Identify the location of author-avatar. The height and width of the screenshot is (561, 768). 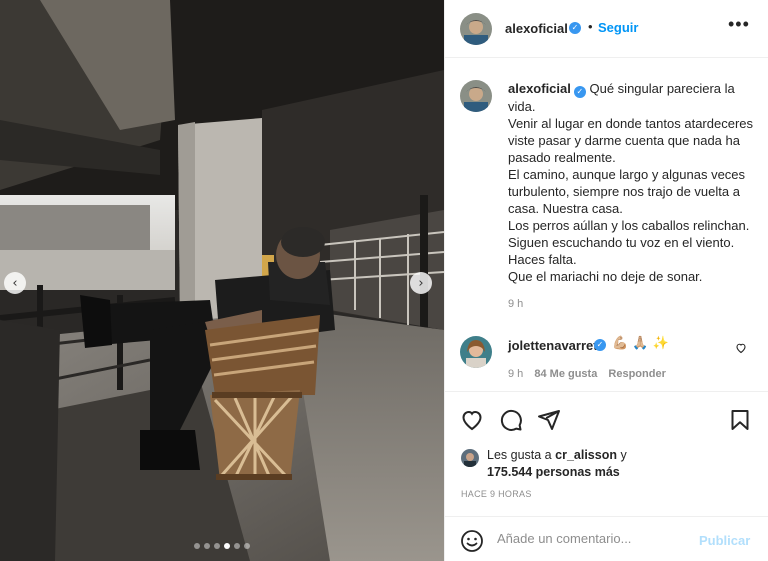
(476, 29).